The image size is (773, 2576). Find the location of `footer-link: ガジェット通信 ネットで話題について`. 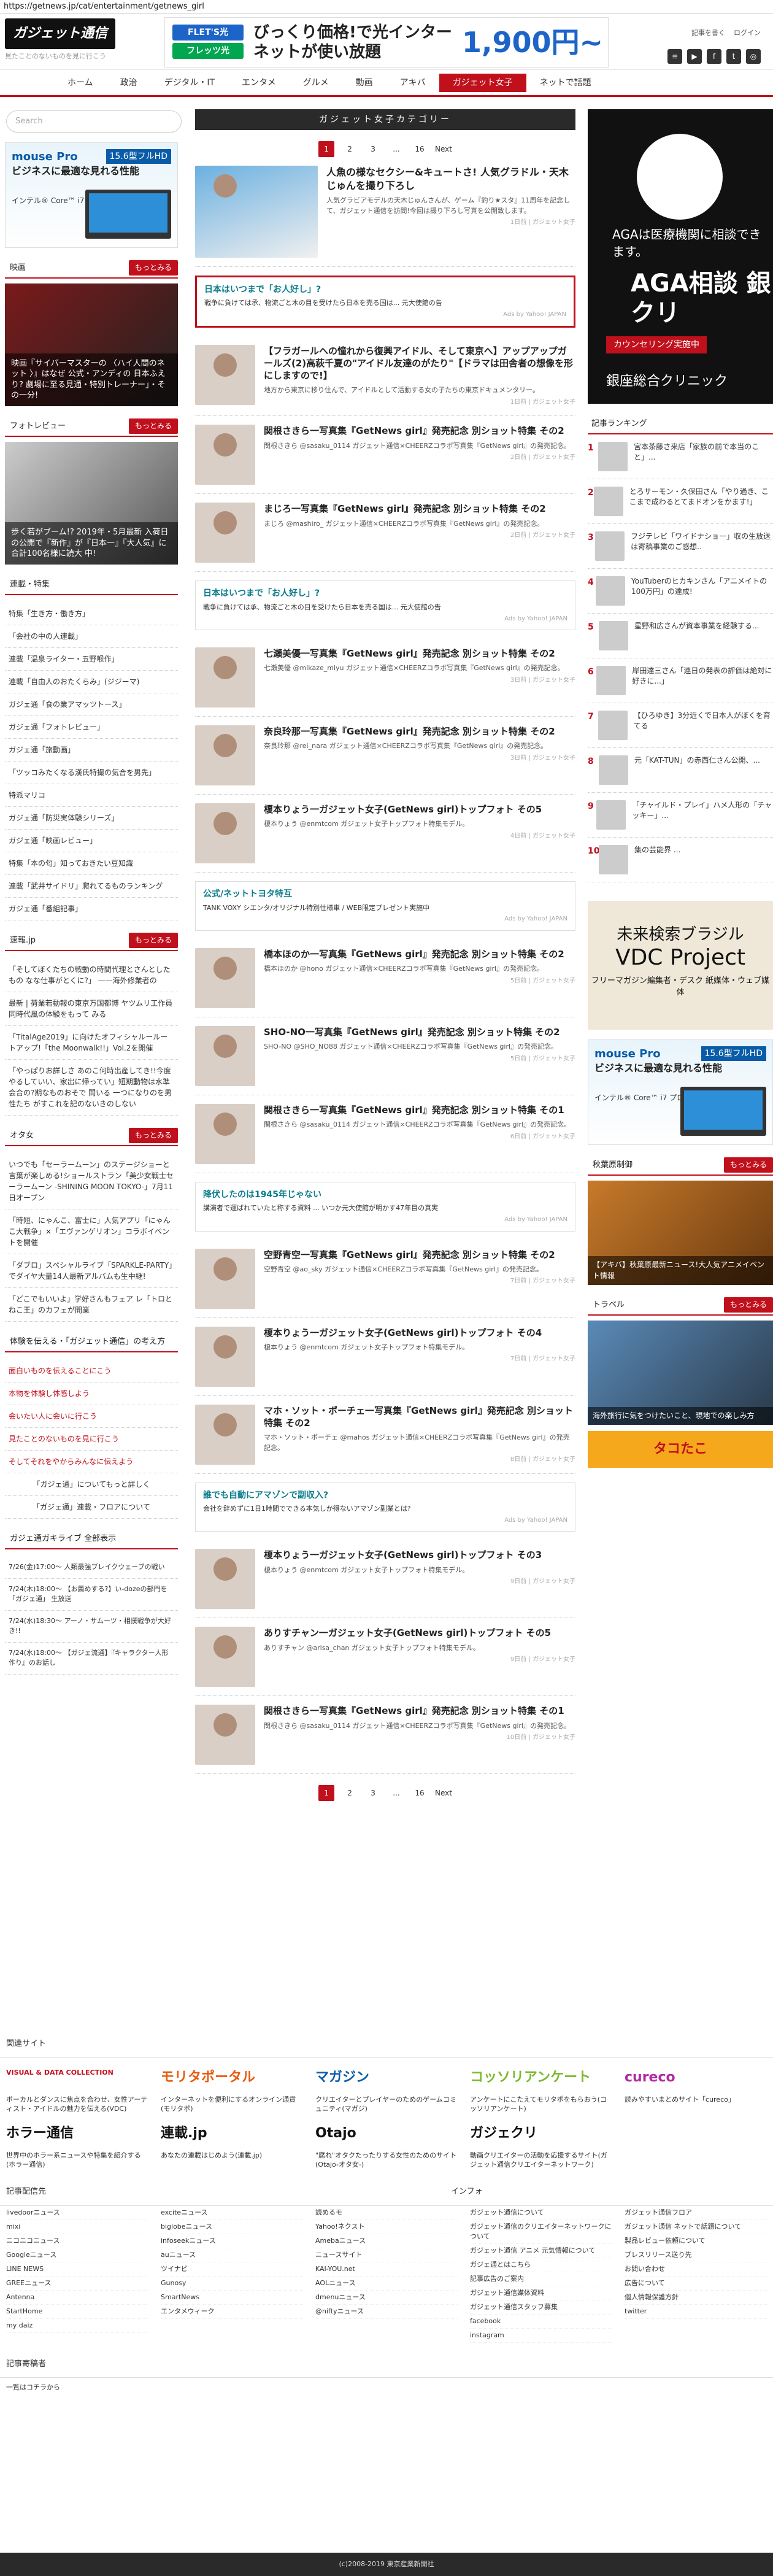

footer-link: ガジェット通信 ネットで話題について is located at coordinates (696, 2227).